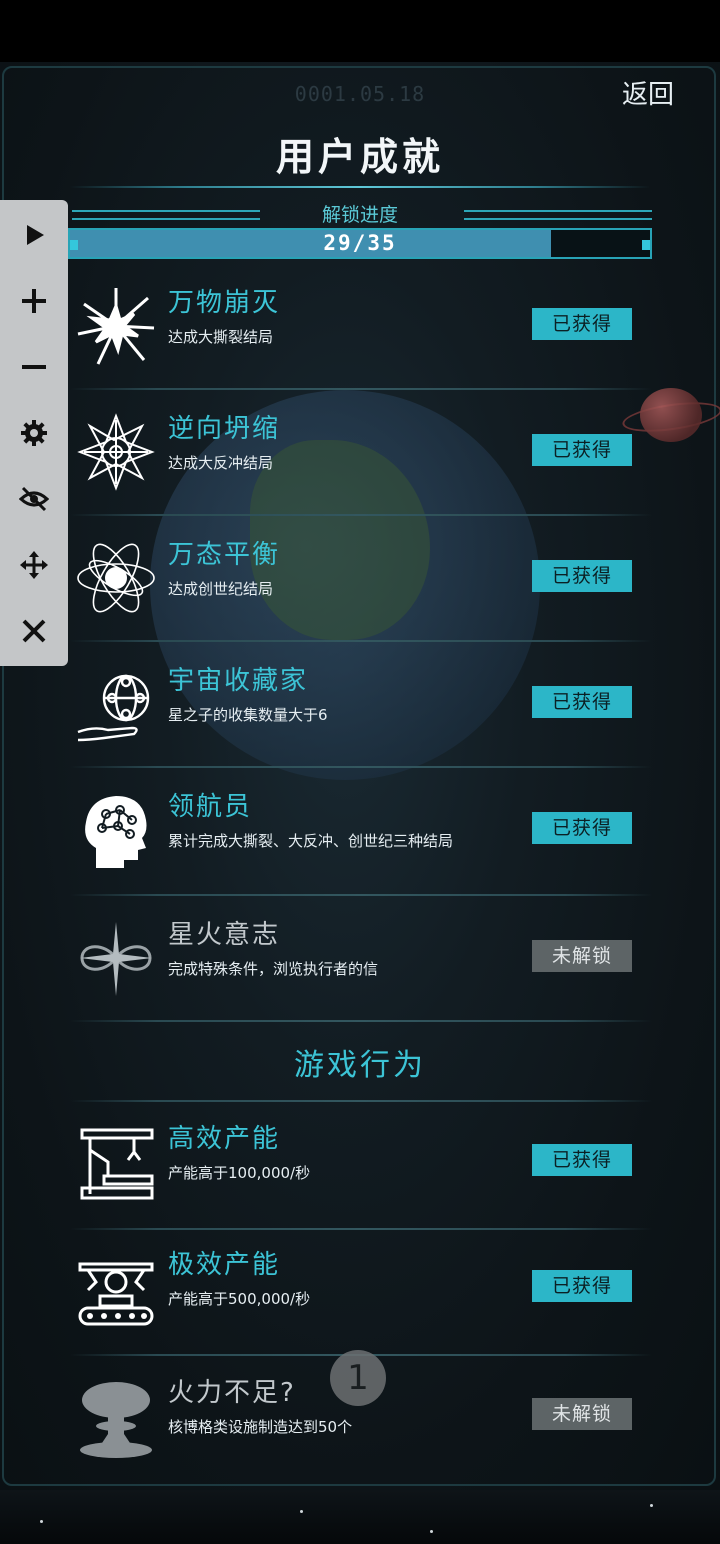 The height and width of the screenshot is (1544, 720). I want to click on zoom-out-button, so click(34, 367).